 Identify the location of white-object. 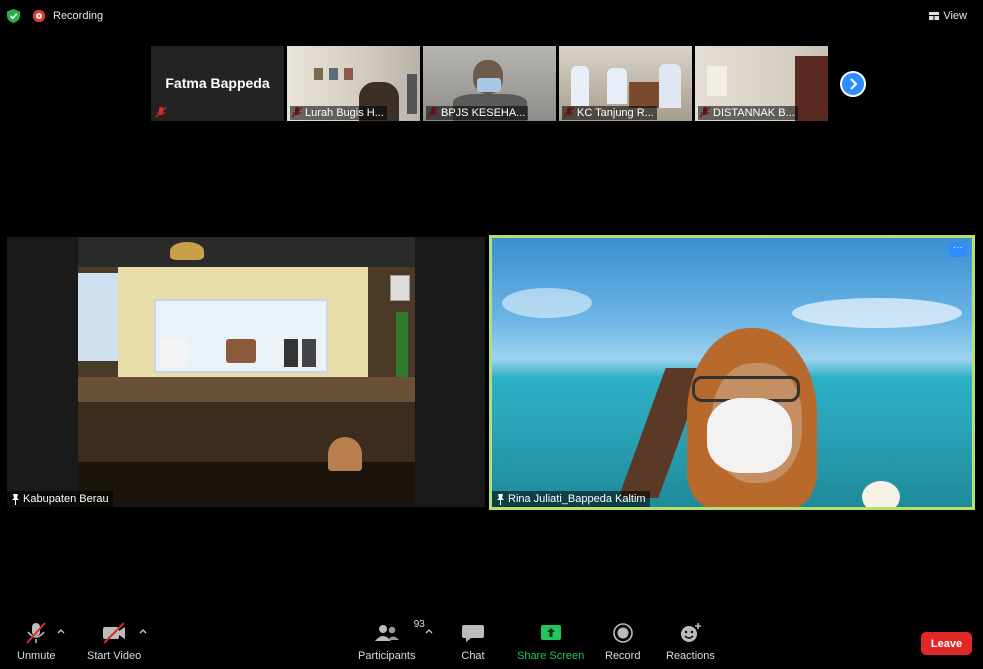
(881, 494).